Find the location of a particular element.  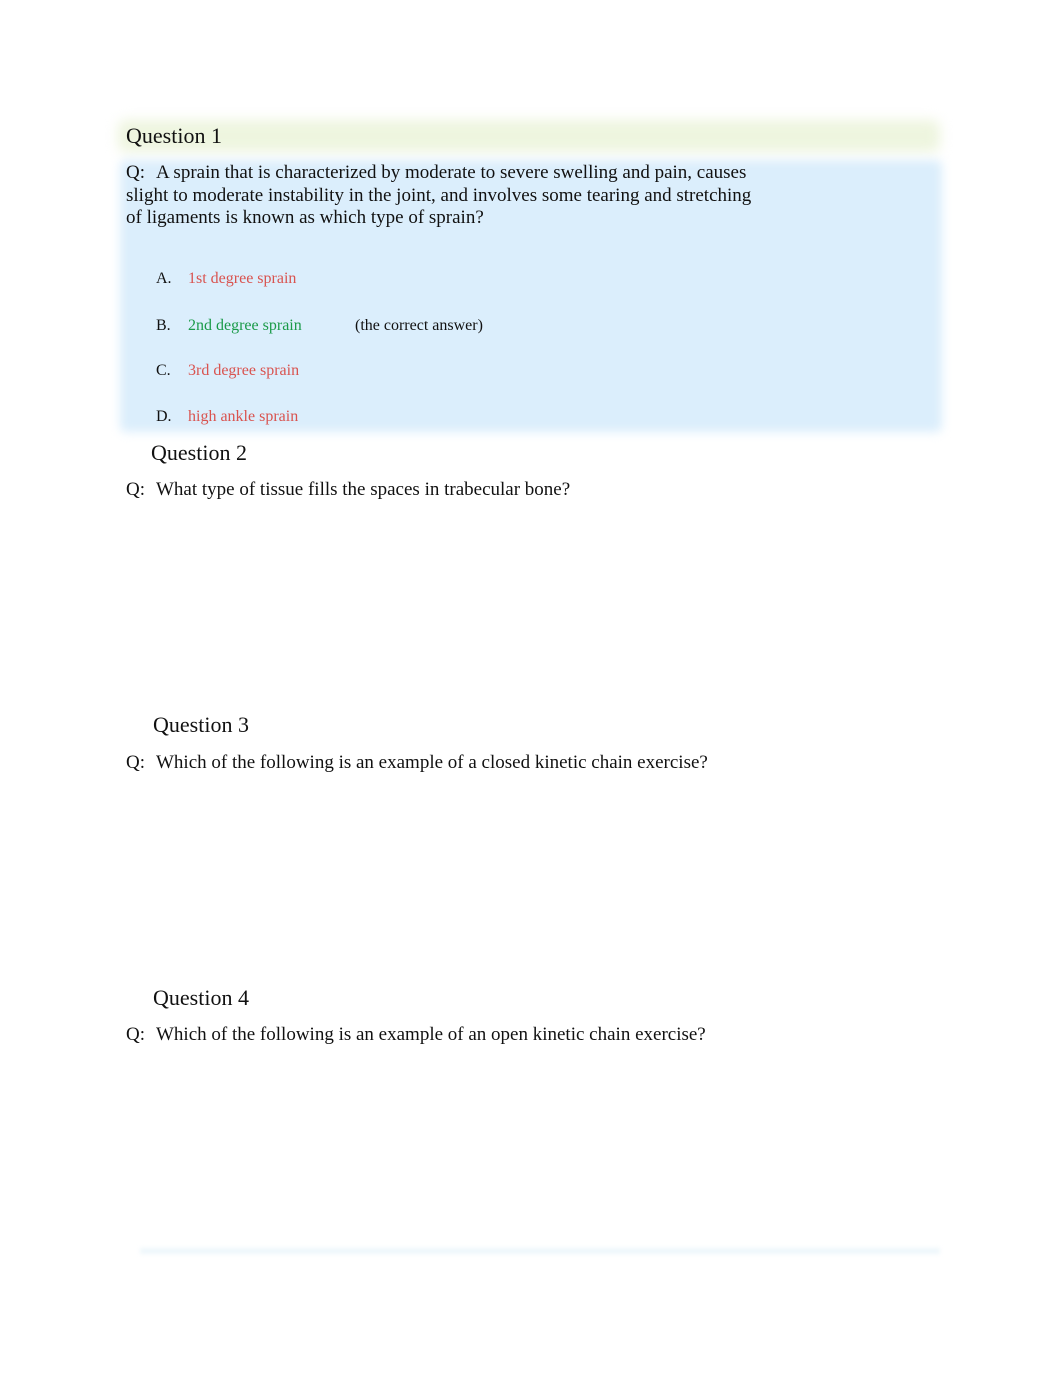

option-letter: A. is located at coordinates (164, 278).